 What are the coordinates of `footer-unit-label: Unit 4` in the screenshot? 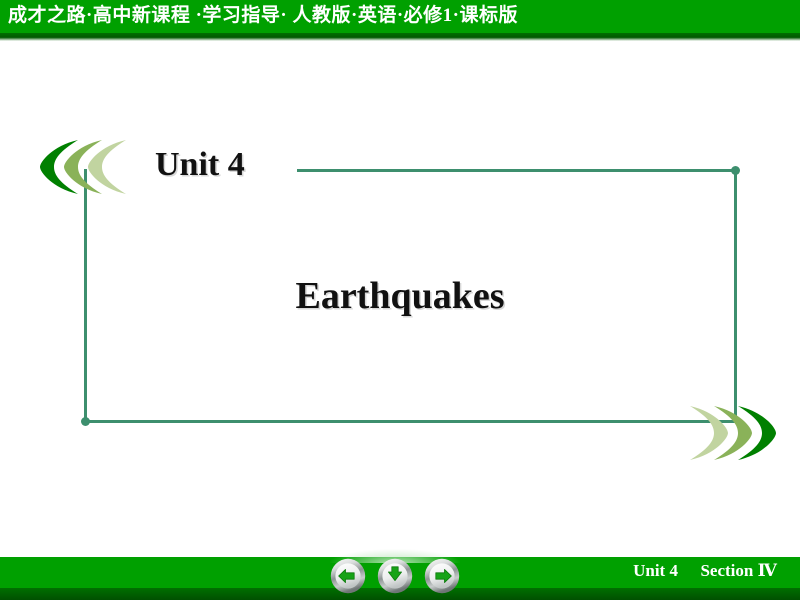 It's located at (655, 570).